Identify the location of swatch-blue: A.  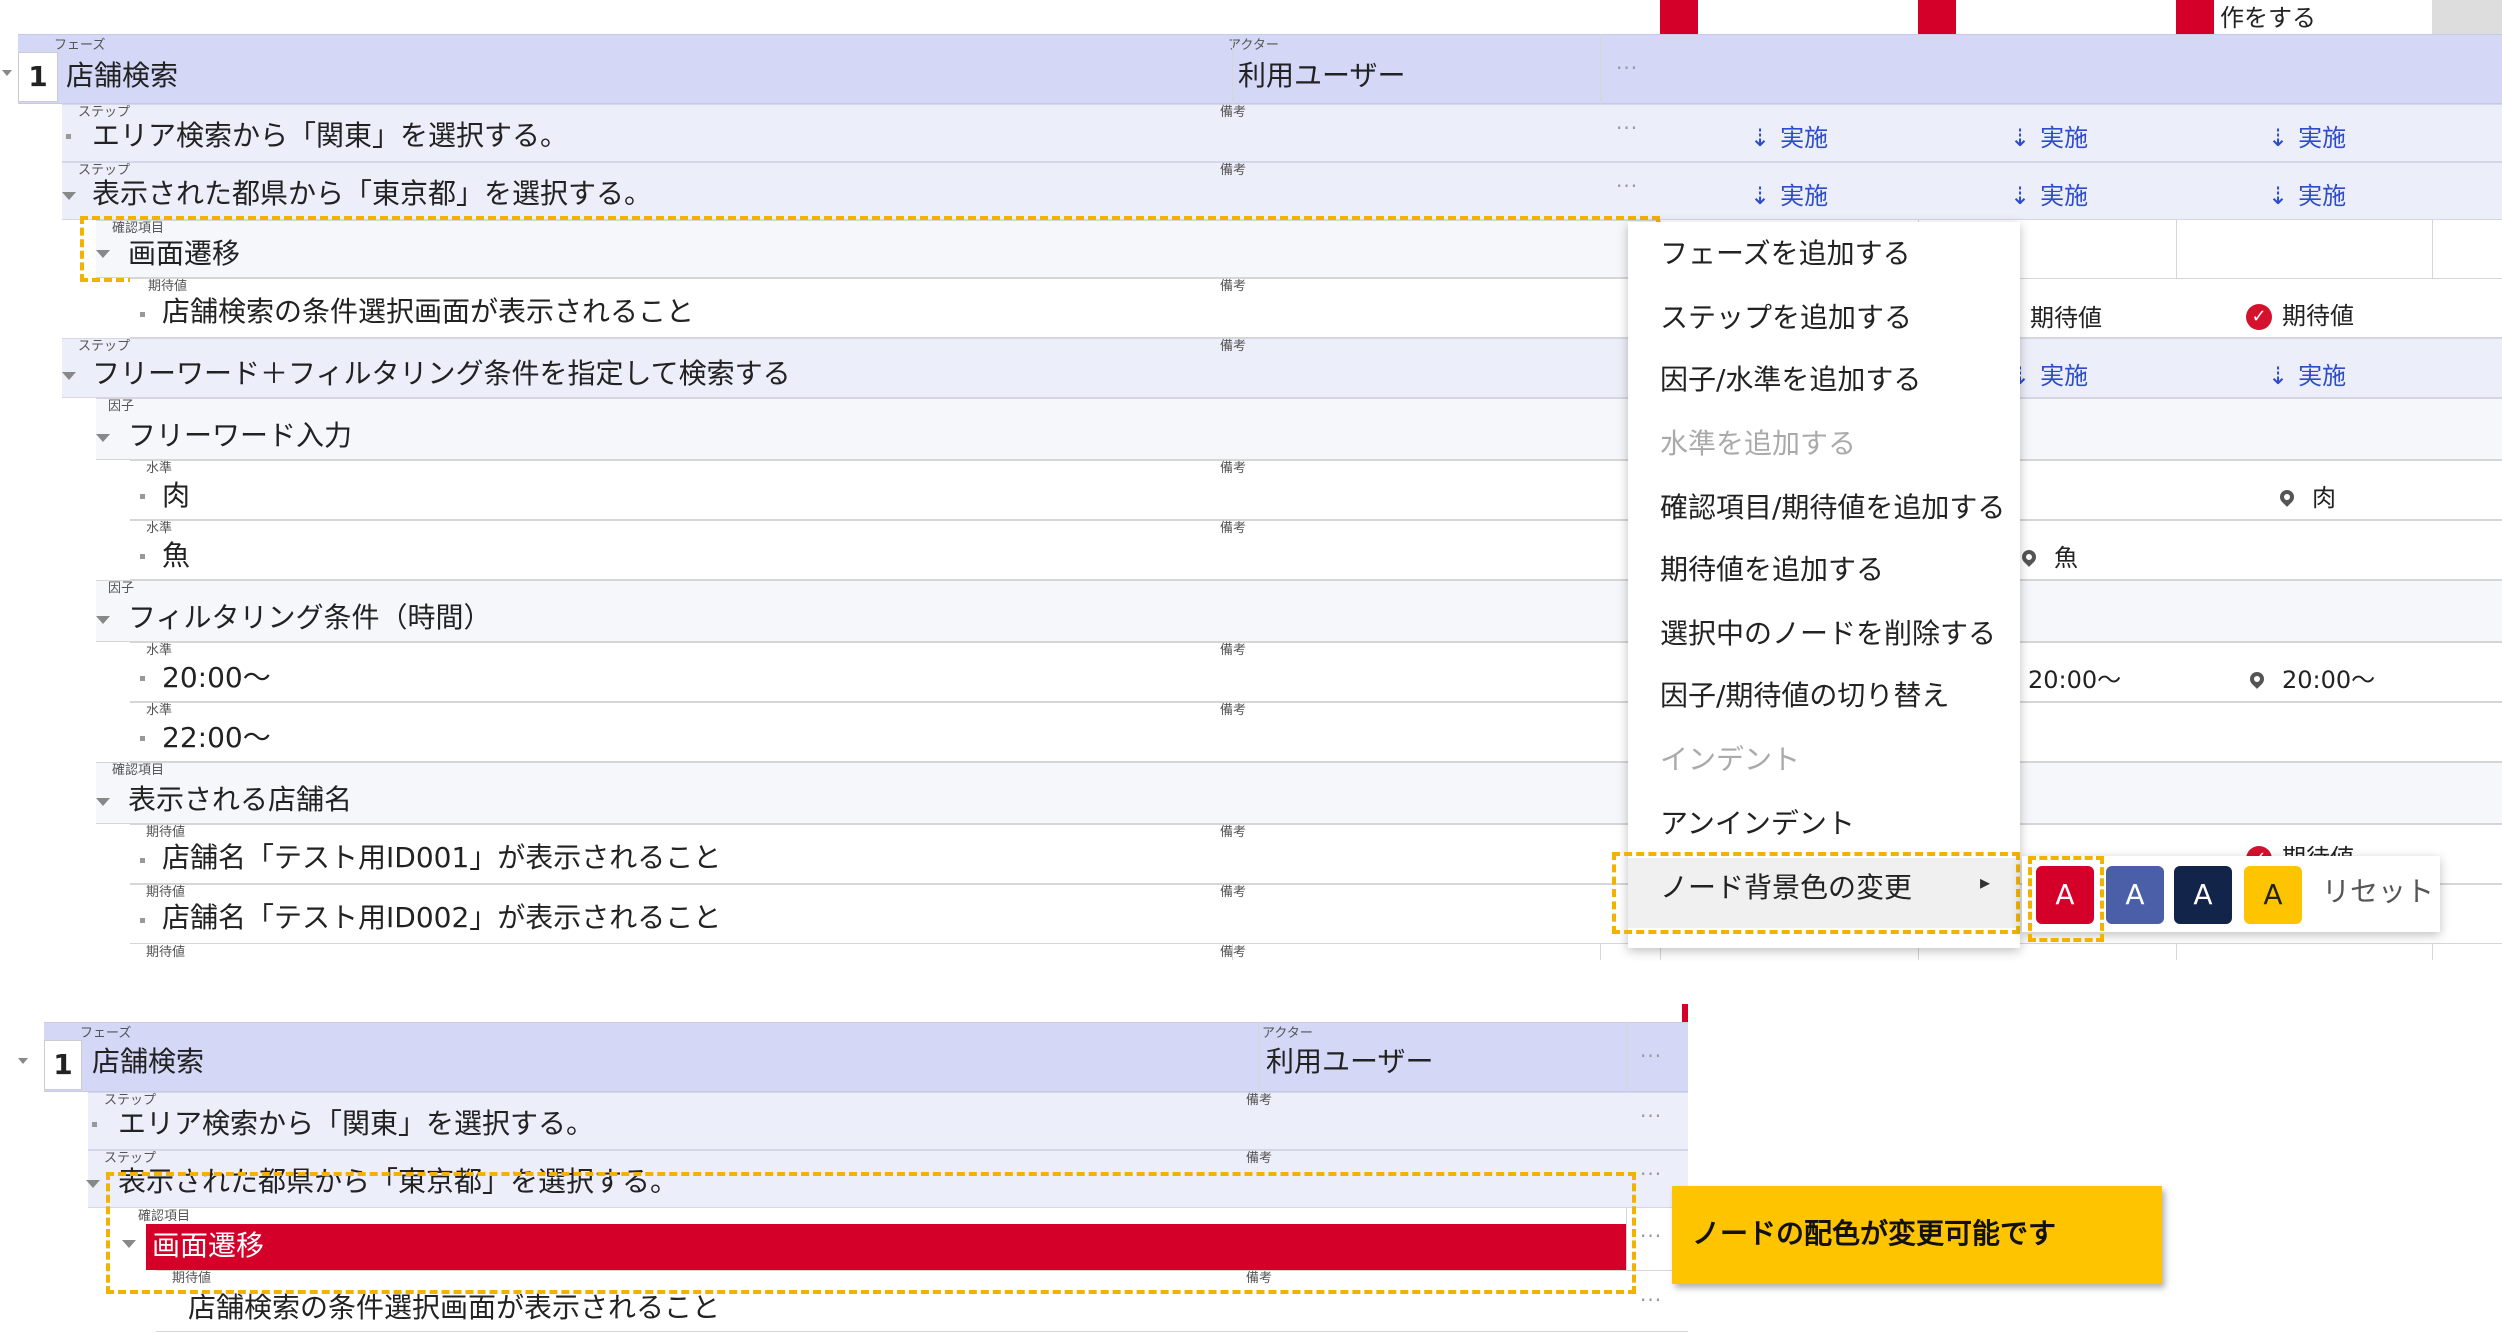
(2135, 895).